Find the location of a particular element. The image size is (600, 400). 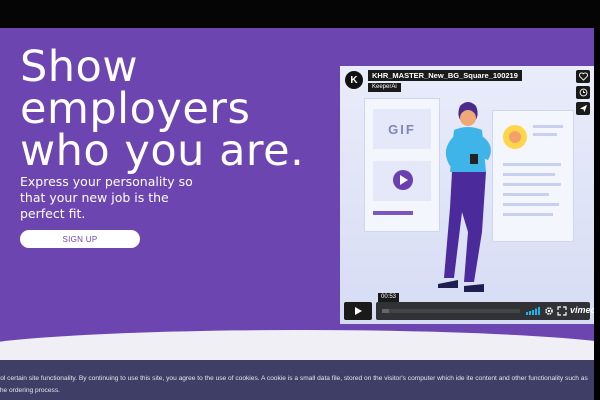

heart-icon is located at coordinates (583, 76).